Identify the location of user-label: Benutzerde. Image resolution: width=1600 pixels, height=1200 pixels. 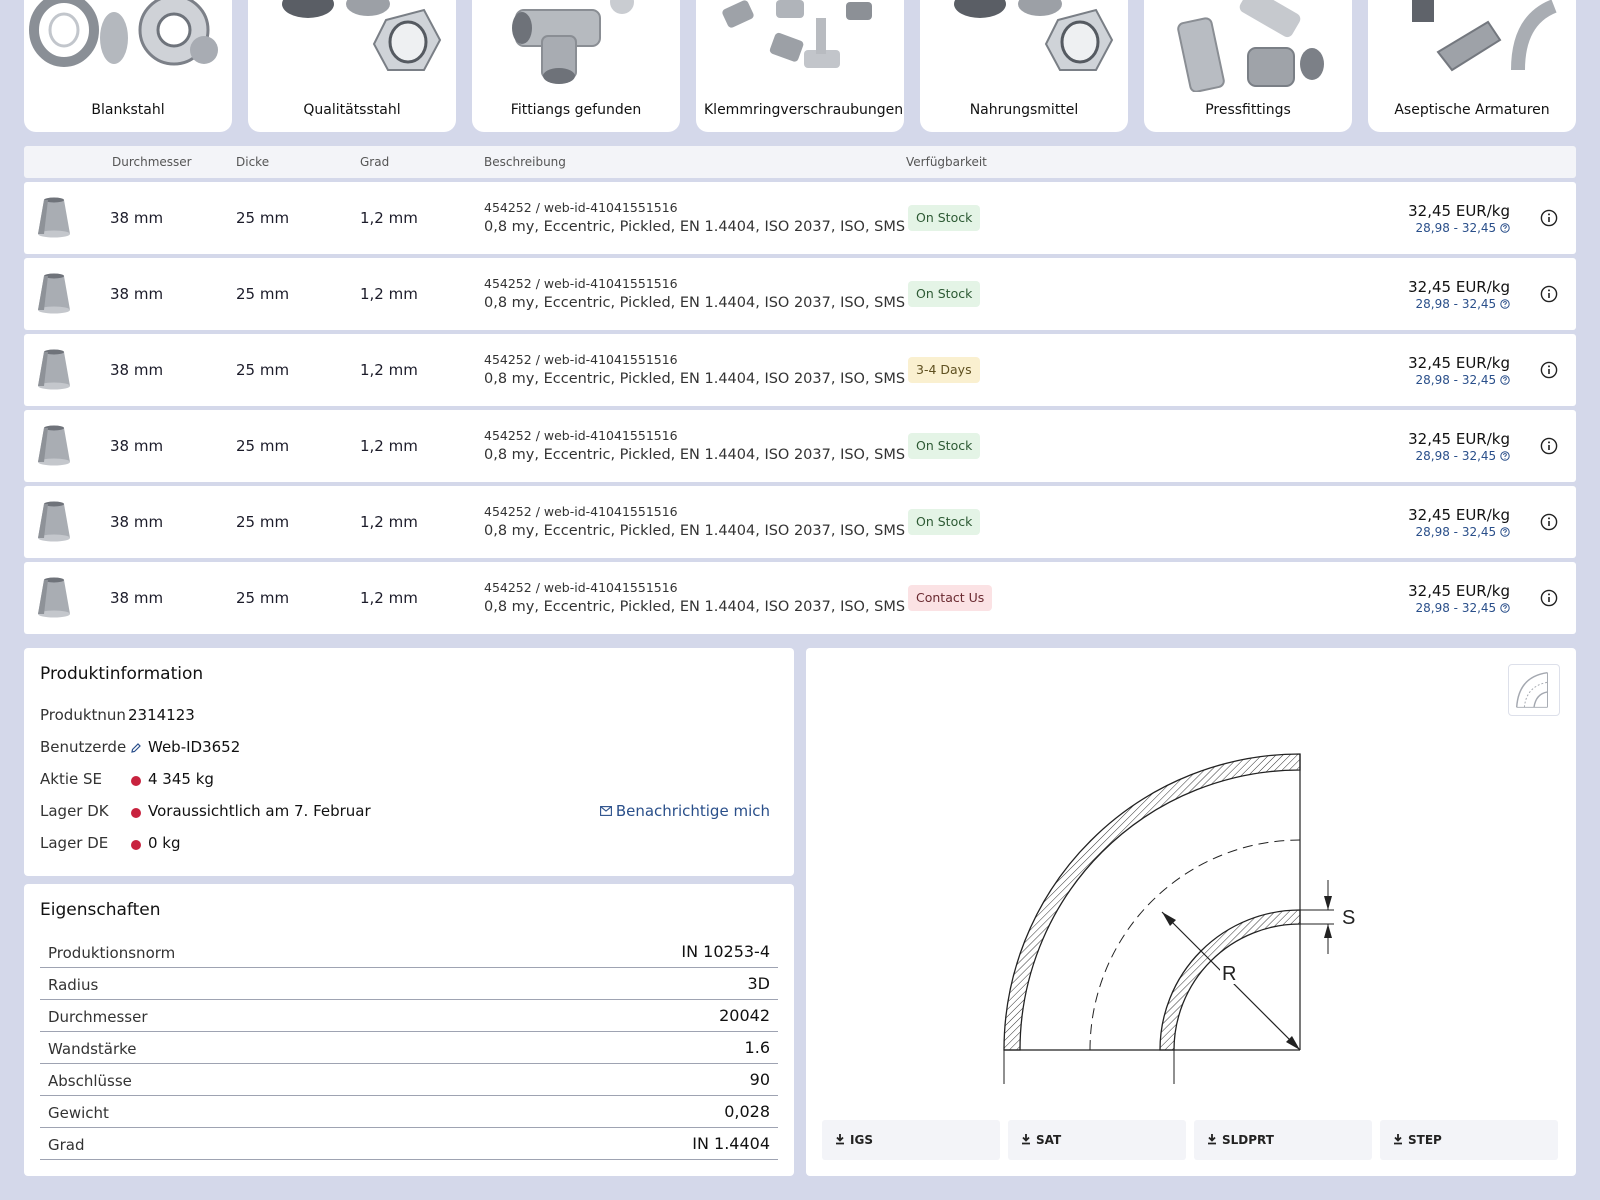
(83, 747).